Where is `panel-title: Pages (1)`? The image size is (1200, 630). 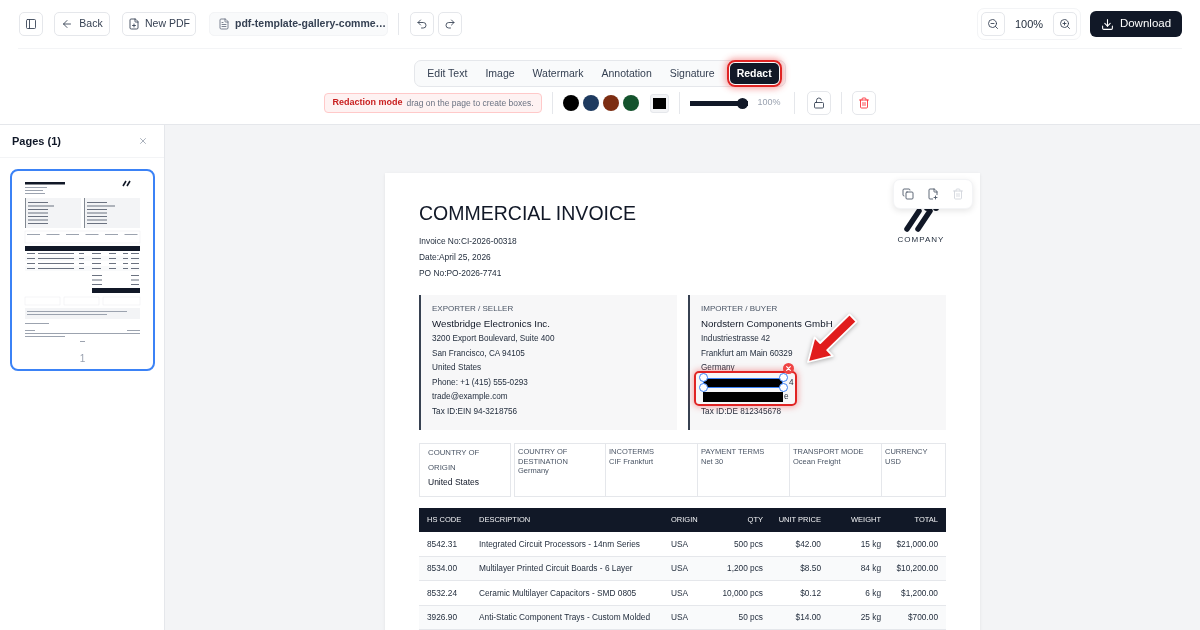
panel-title: Pages (1) is located at coordinates (36, 141).